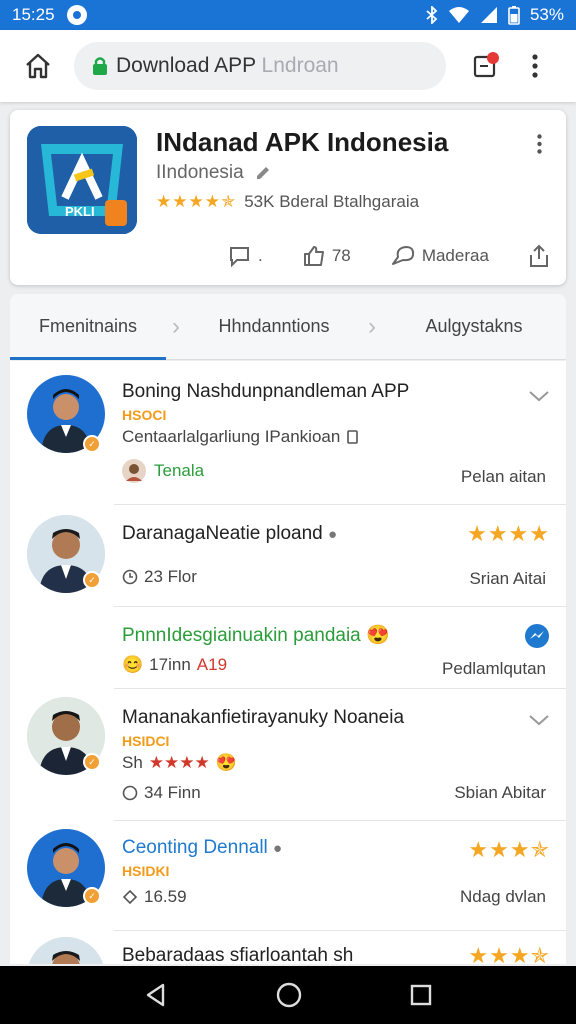 This screenshot has height=1024, width=576. I want to click on bluetooth-icon, so click(432, 15).